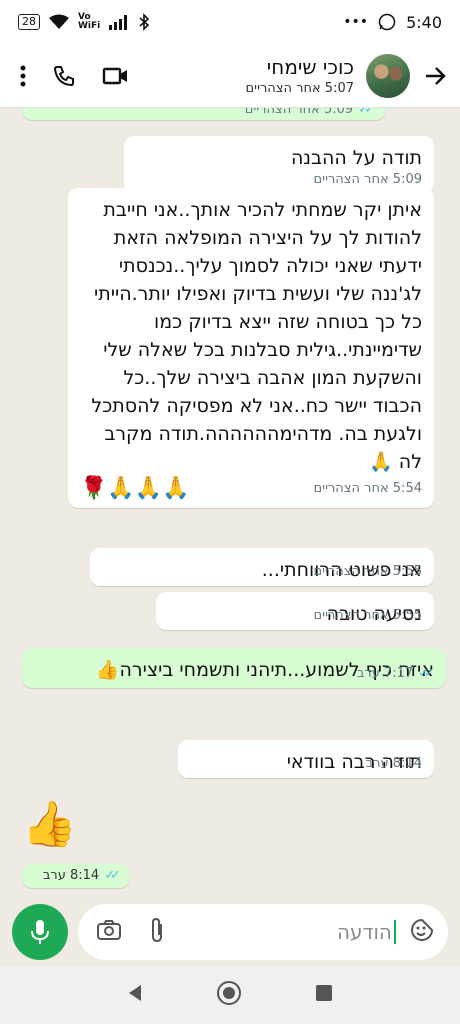 This screenshot has height=1024, width=460. I want to click on message-input-box: הודעה, so click(263, 932).